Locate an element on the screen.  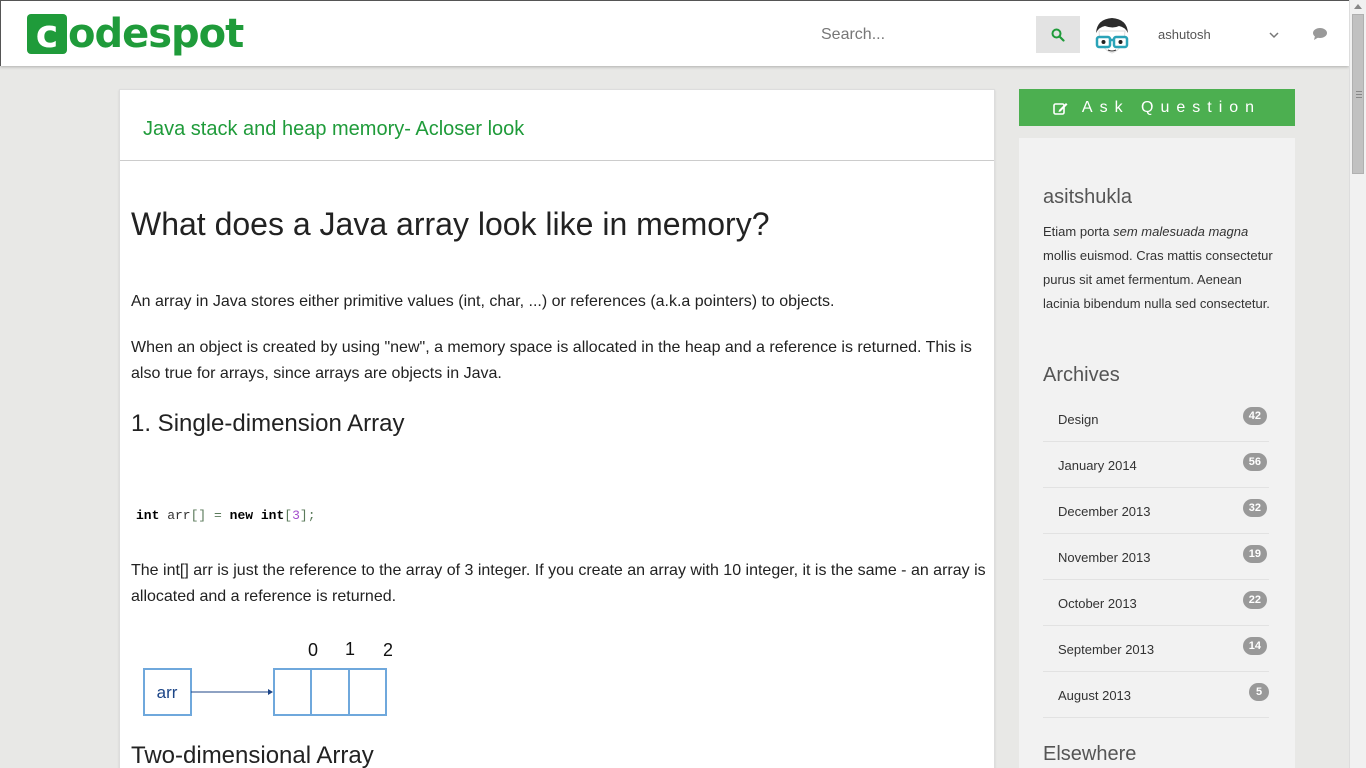
chevron-down-icon is located at coordinates (1274, 35).